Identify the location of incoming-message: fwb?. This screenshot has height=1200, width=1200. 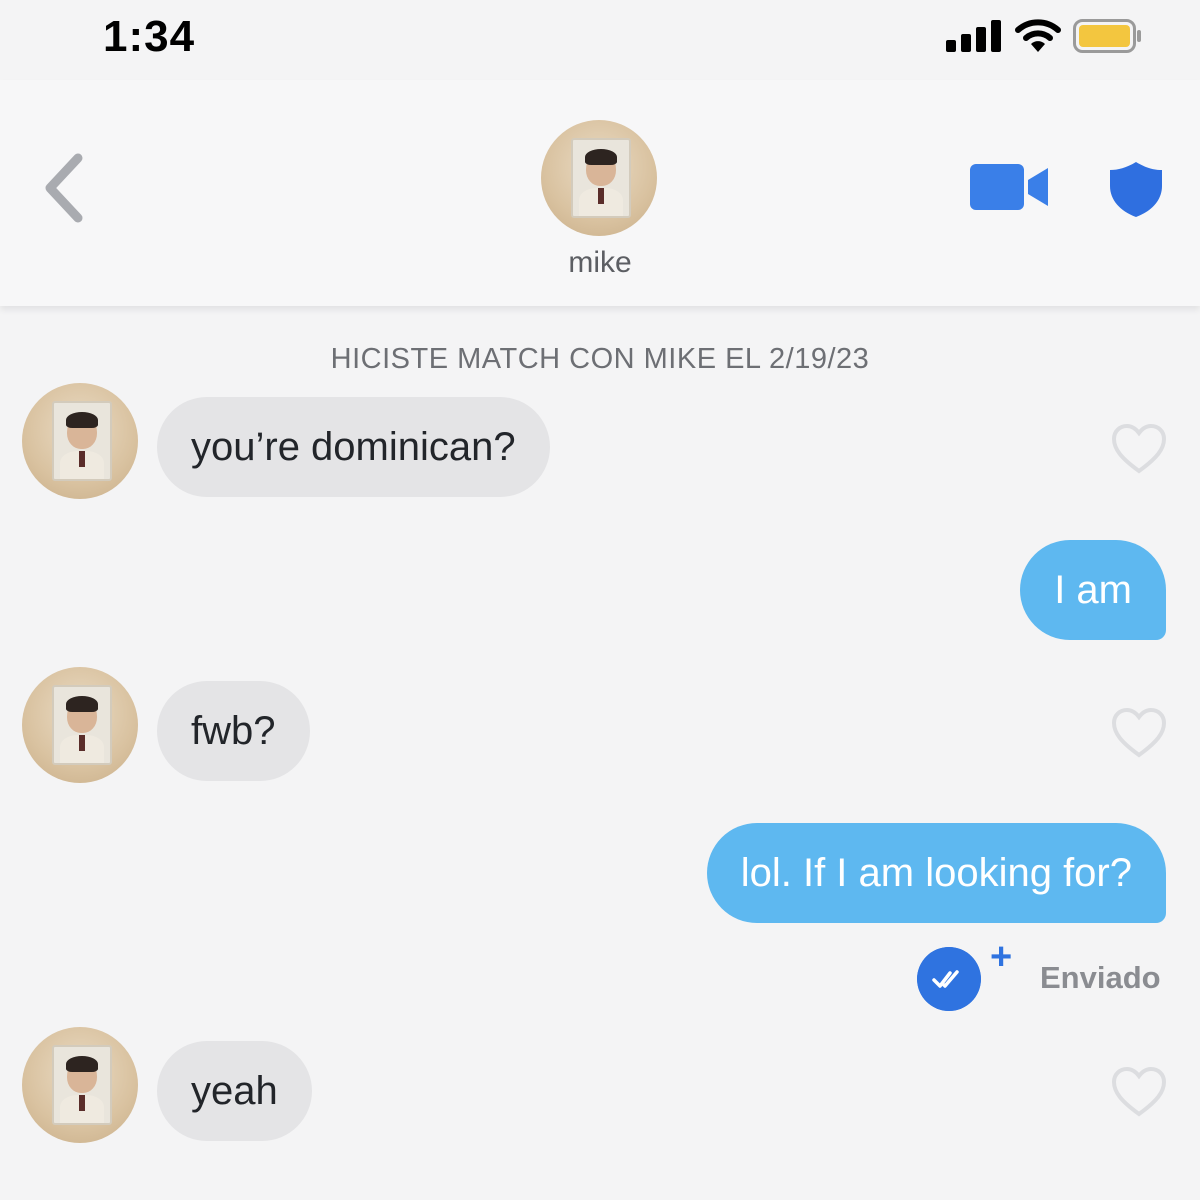
(233, 731).